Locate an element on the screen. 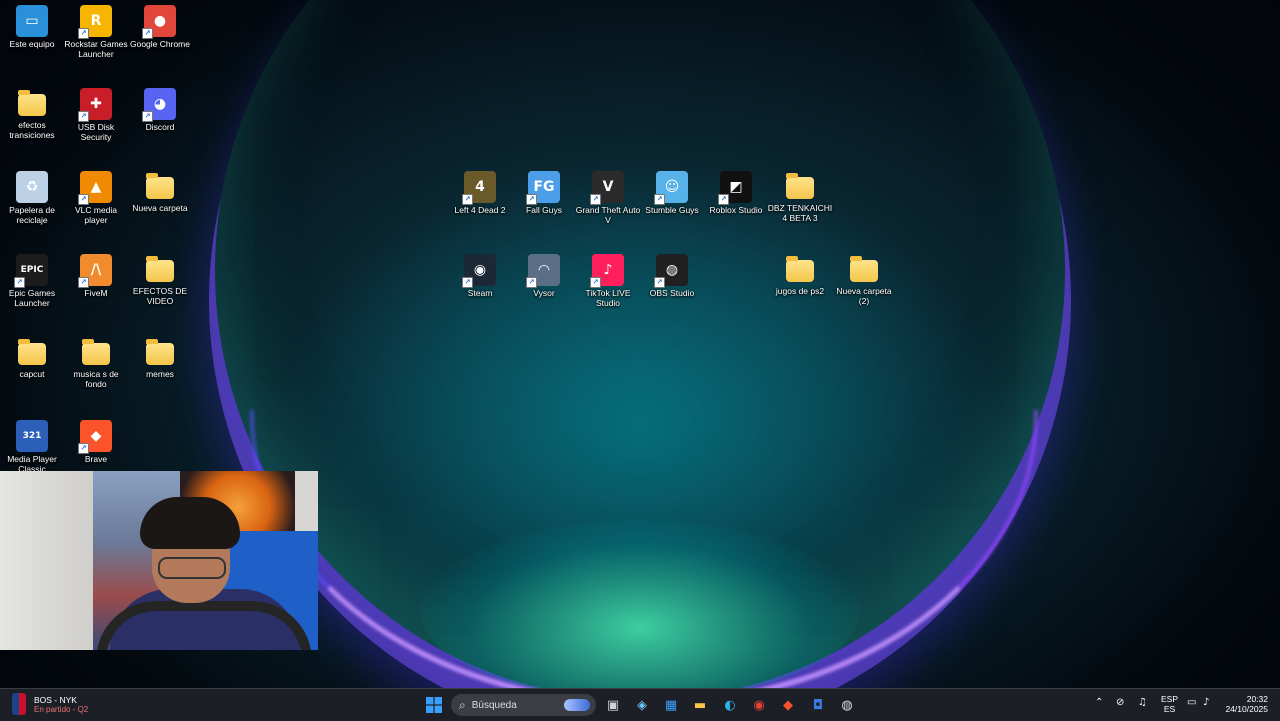  microsoft-store-button: ▦ is located at coordinates (671, 705).